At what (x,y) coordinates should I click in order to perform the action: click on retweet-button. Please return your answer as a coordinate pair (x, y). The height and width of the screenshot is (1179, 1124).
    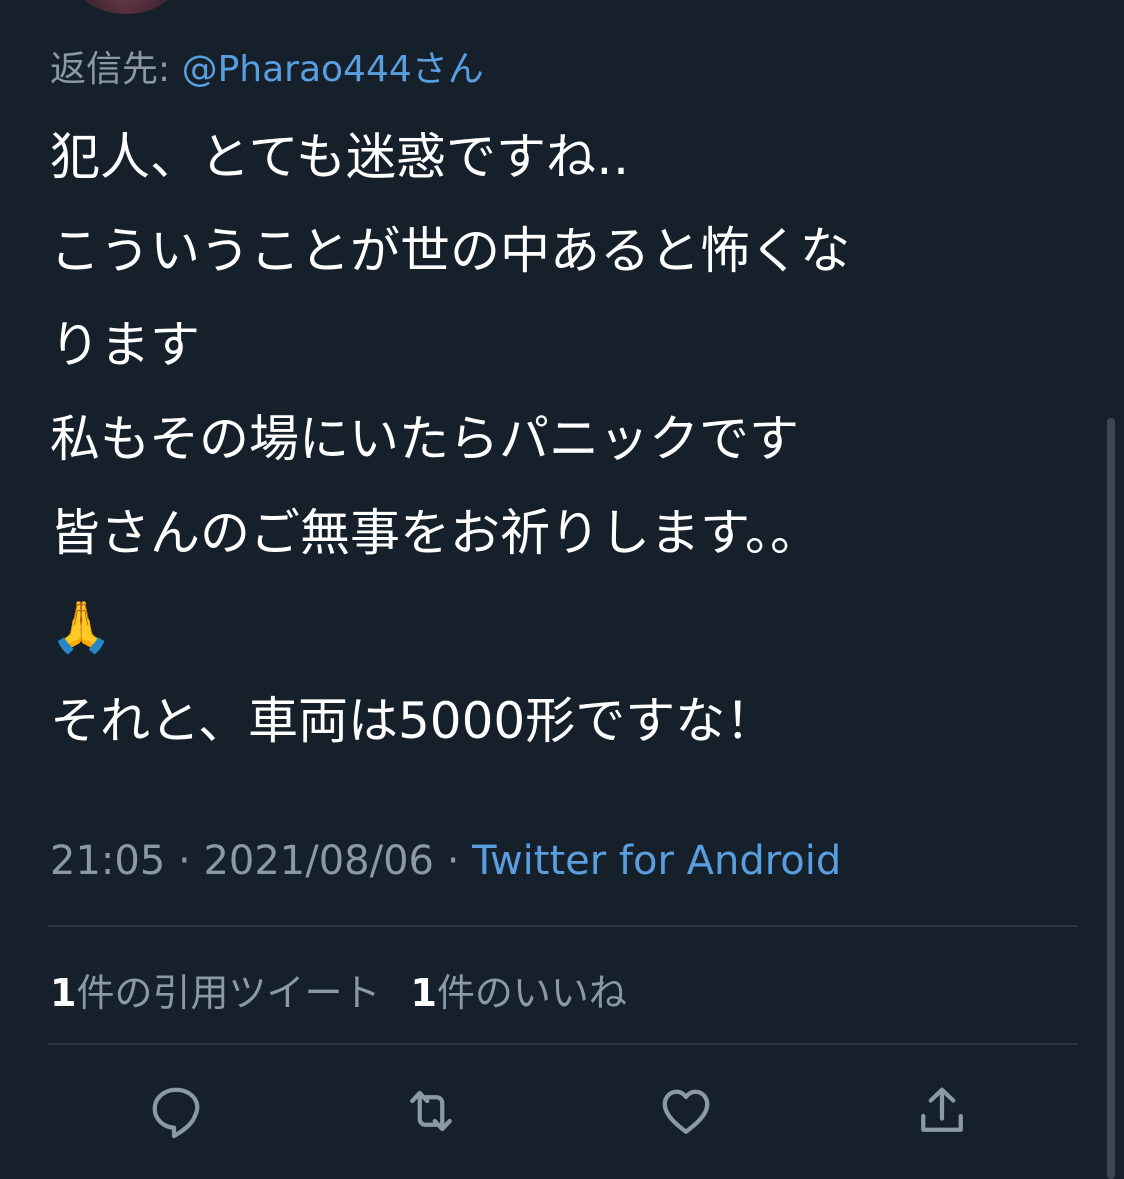
    Looking at the image, I should click on (431, 1111).